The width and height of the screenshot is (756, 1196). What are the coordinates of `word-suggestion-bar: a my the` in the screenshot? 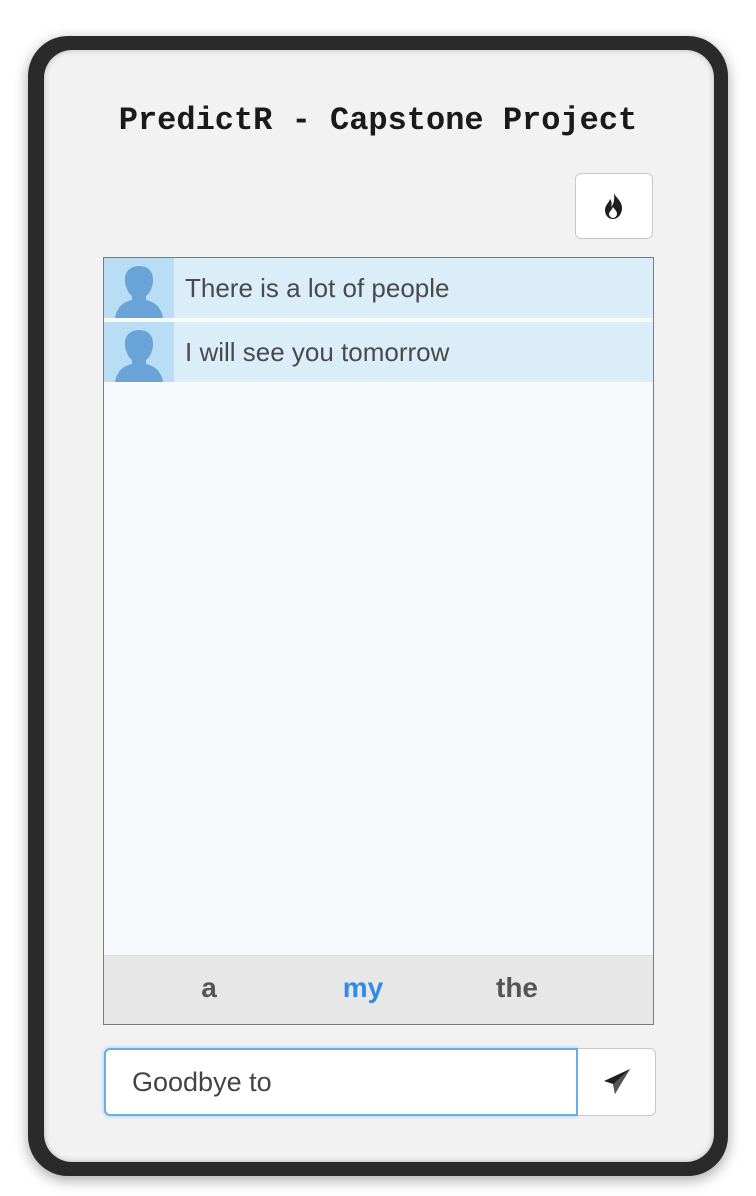 It's located at (378, 989).